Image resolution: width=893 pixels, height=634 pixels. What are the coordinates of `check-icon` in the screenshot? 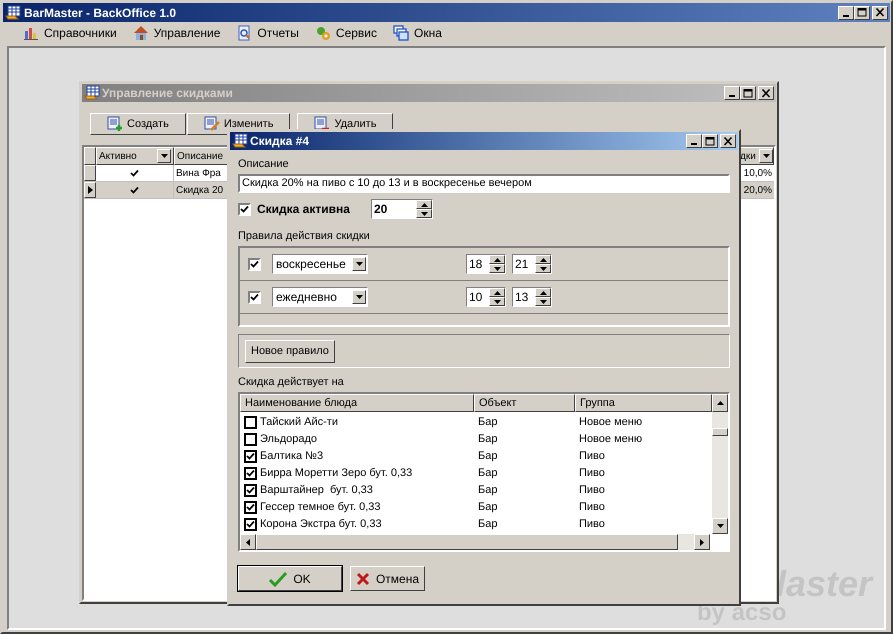 It's located at (278, 578).